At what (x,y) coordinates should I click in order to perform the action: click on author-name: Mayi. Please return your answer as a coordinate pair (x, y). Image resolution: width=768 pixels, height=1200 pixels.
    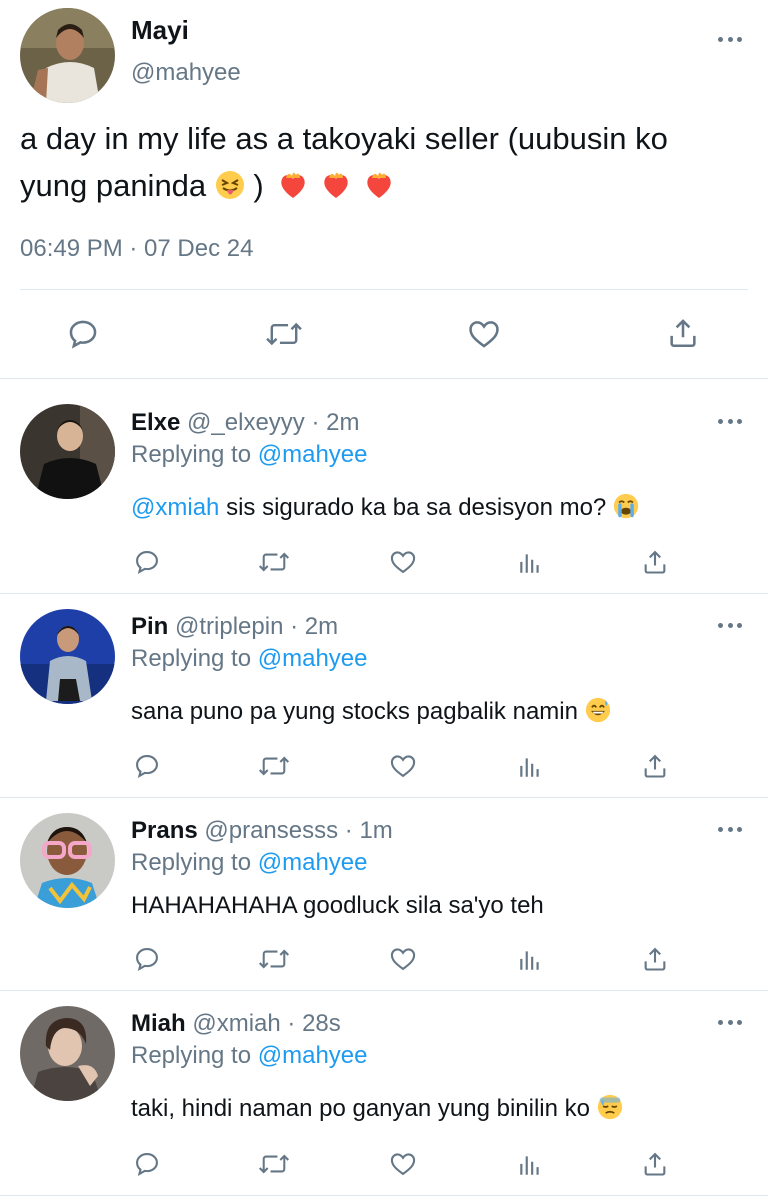
    Looking at the image, I should click on (160, 30).